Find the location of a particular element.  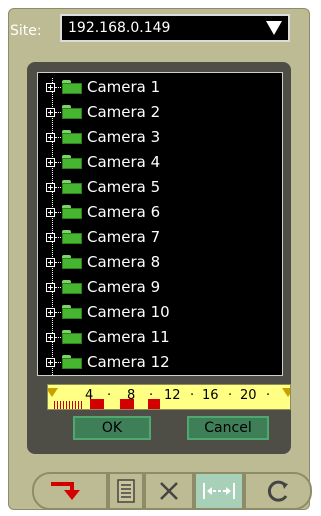

camera-item: Camera 11 is located at coordinates (108, 337).